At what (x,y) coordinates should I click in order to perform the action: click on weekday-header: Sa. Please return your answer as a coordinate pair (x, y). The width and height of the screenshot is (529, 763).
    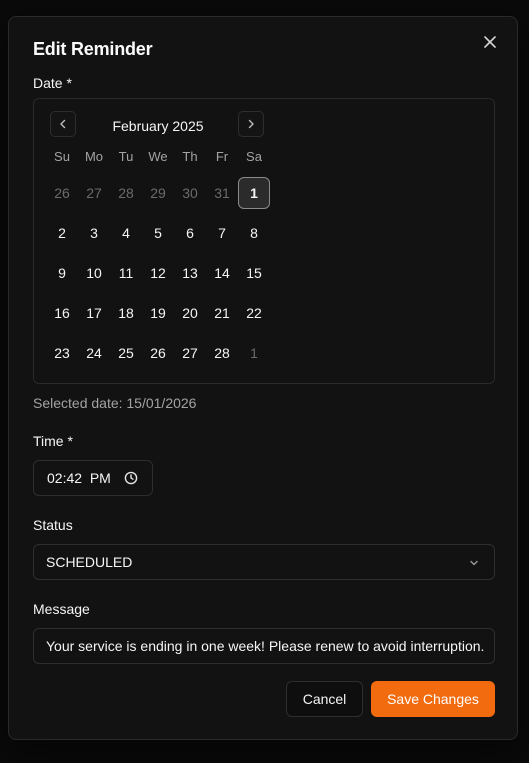
    Looking at the image, I should click on (254, 156).